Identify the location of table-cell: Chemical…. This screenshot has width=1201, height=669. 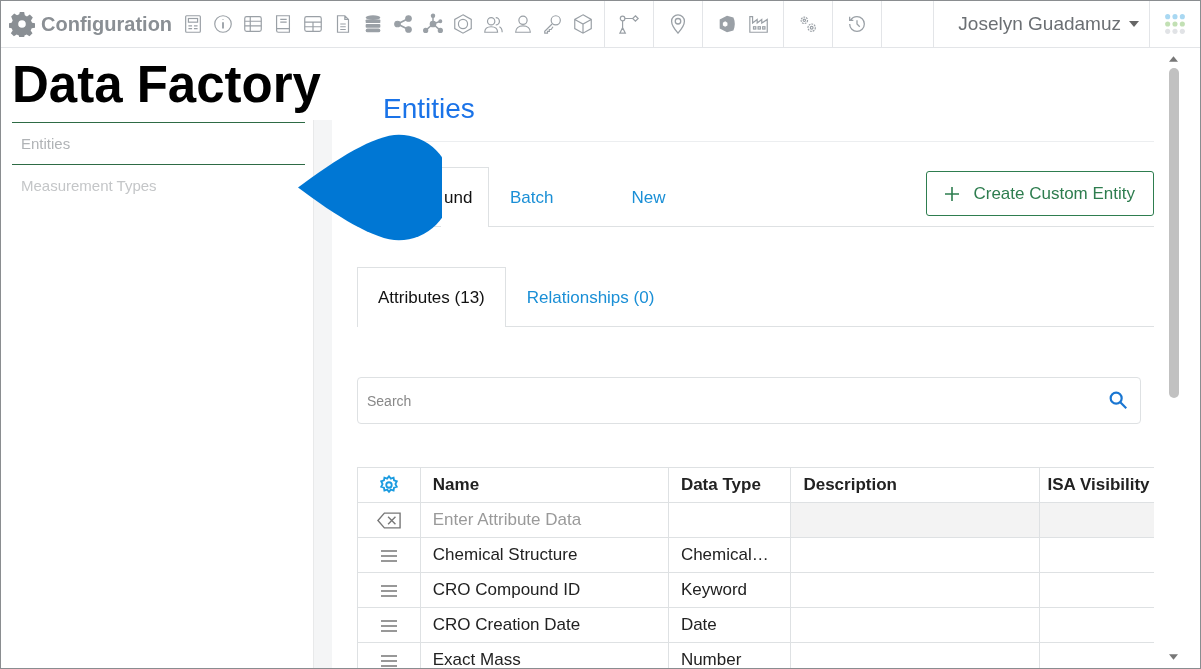
(724, 554).